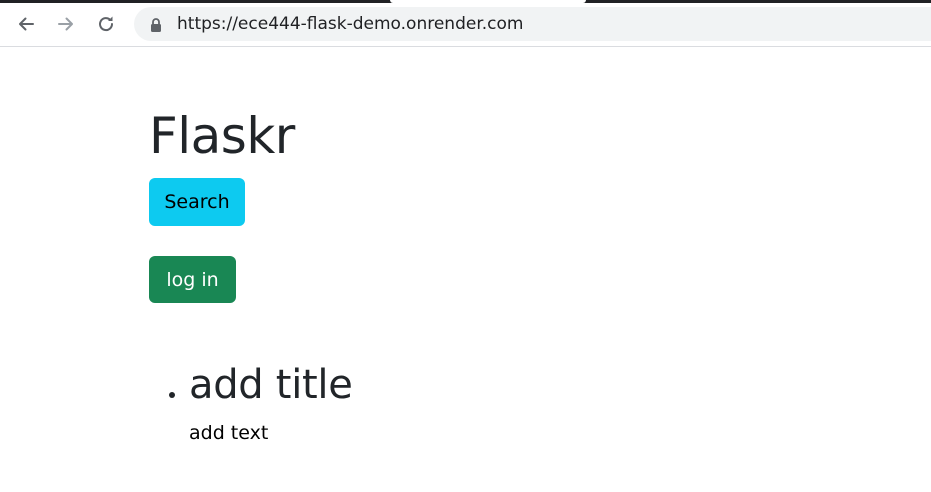  Describe the element at coordinates (229, 433) in the screenshot. I see `post-body: add text` at that location.